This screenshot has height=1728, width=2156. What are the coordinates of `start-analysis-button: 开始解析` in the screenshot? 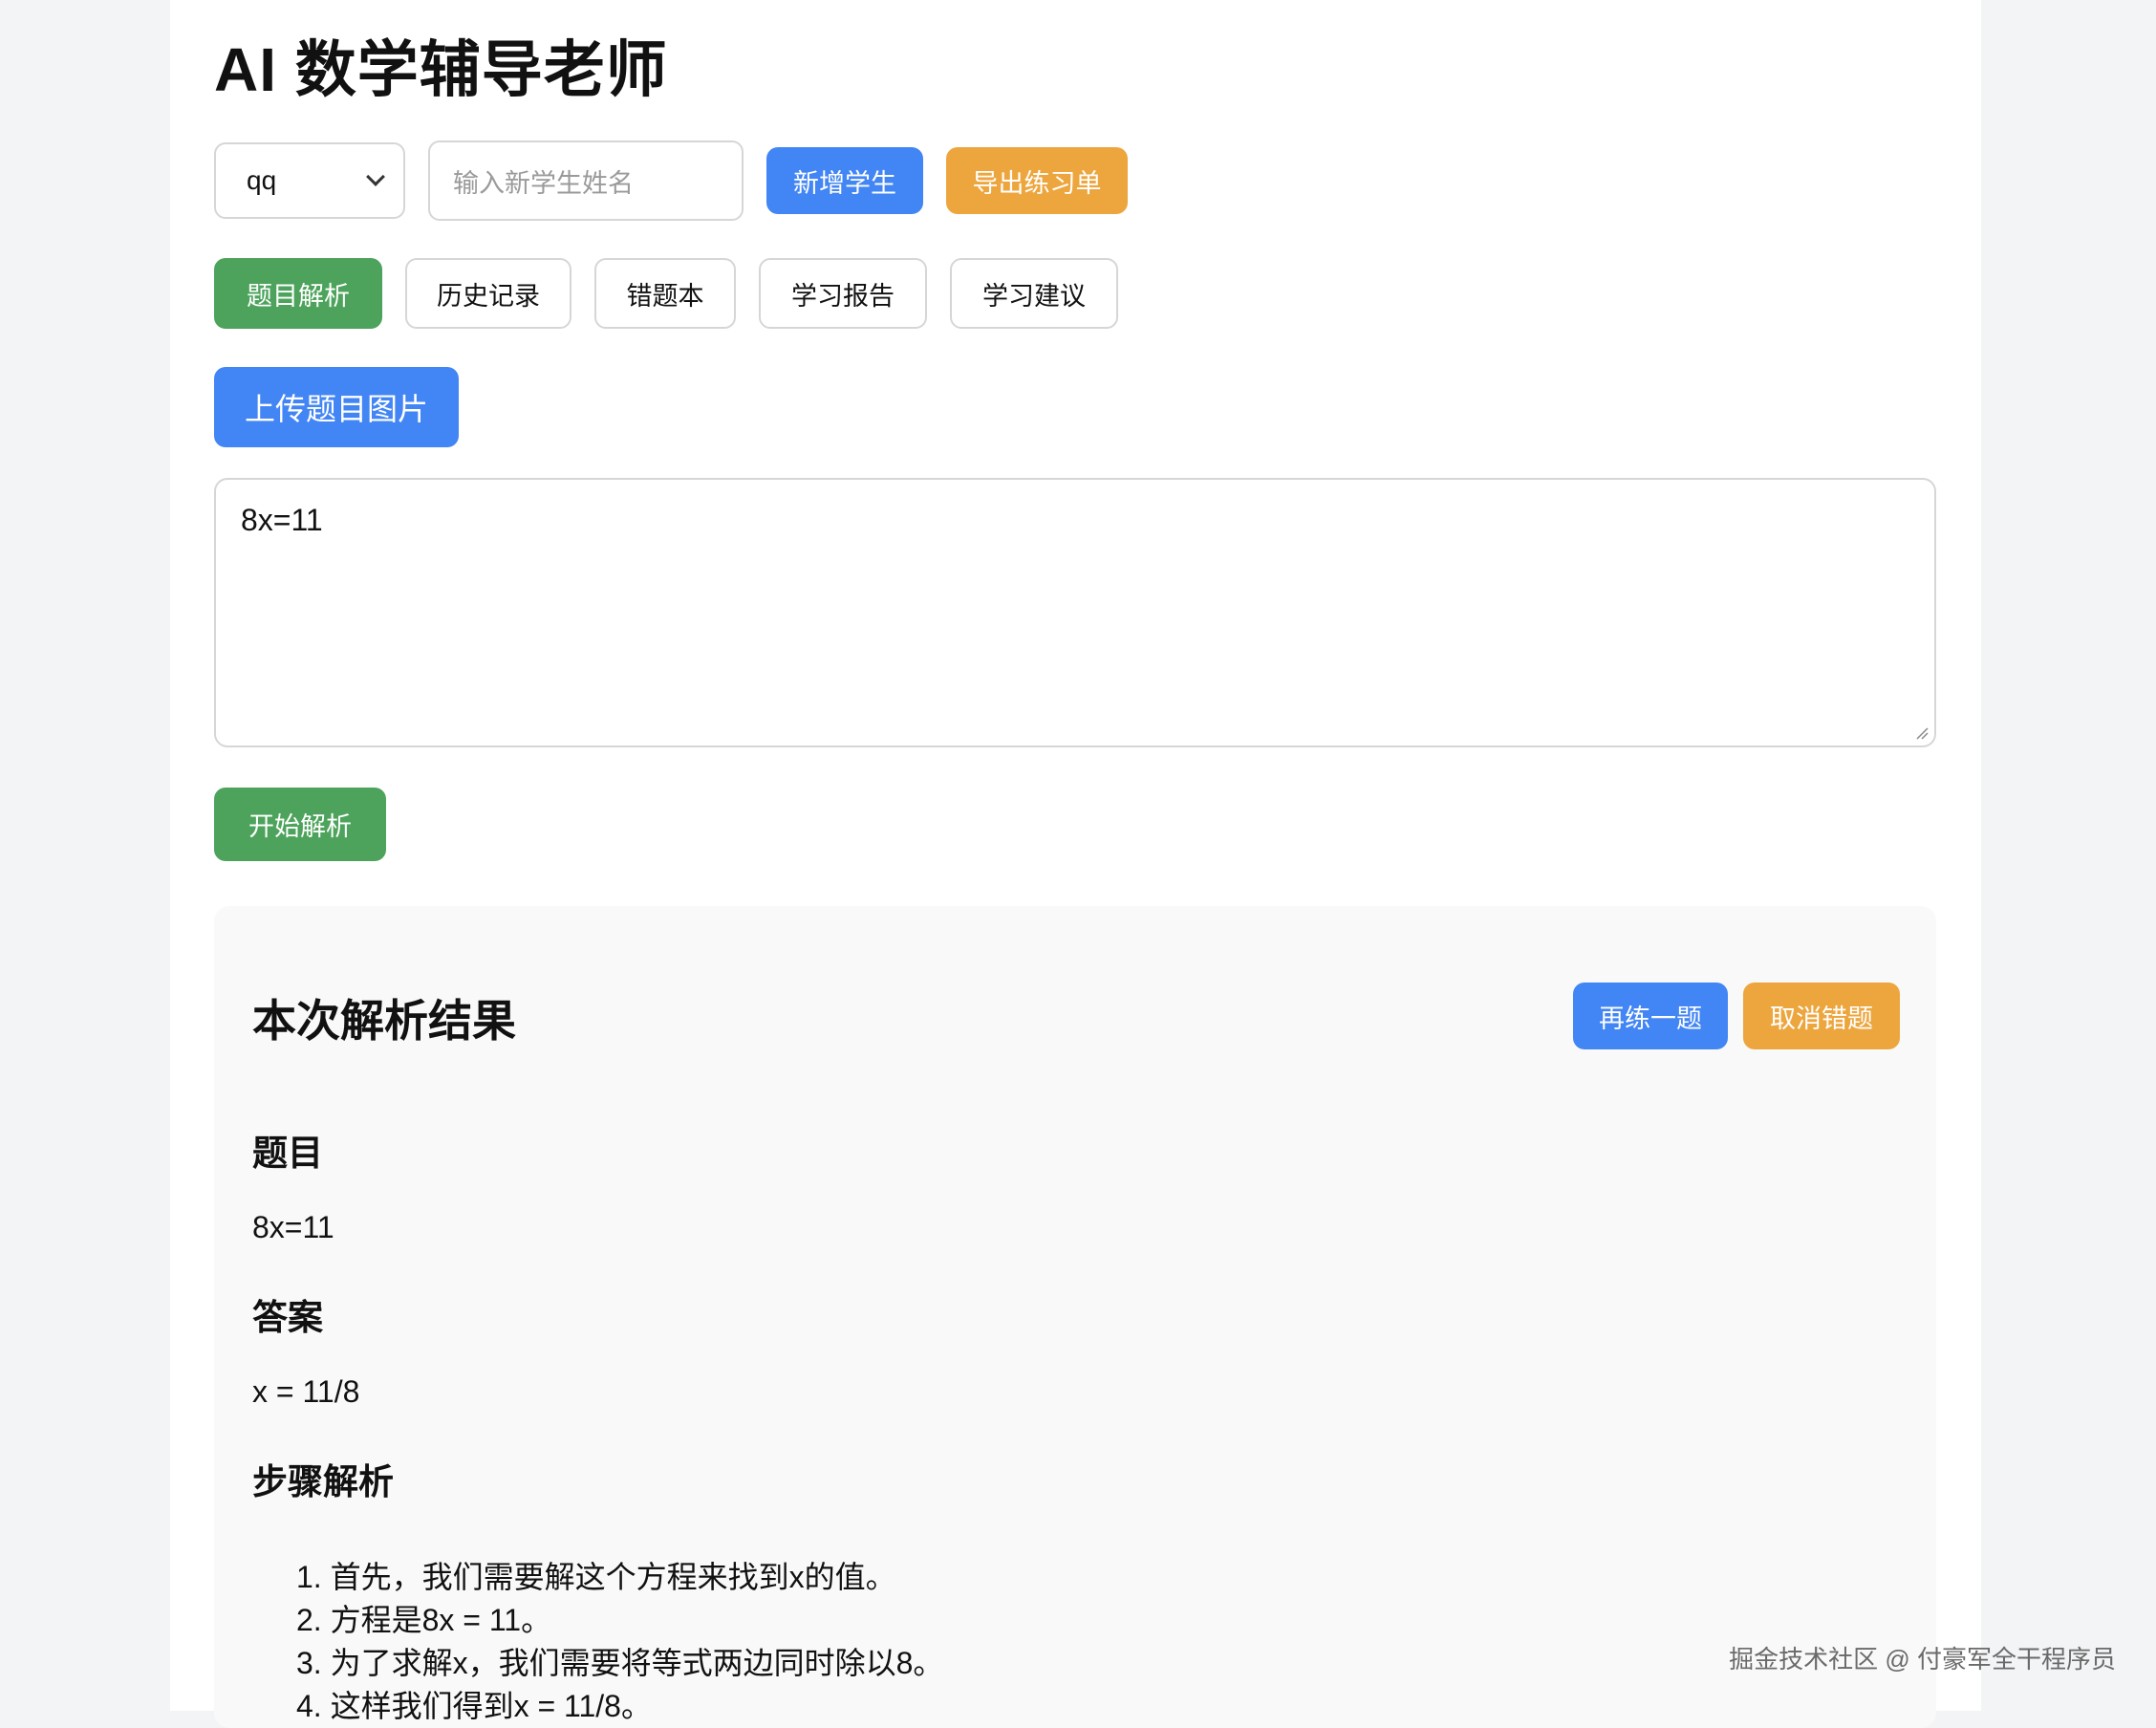 It's located at (300, 824).